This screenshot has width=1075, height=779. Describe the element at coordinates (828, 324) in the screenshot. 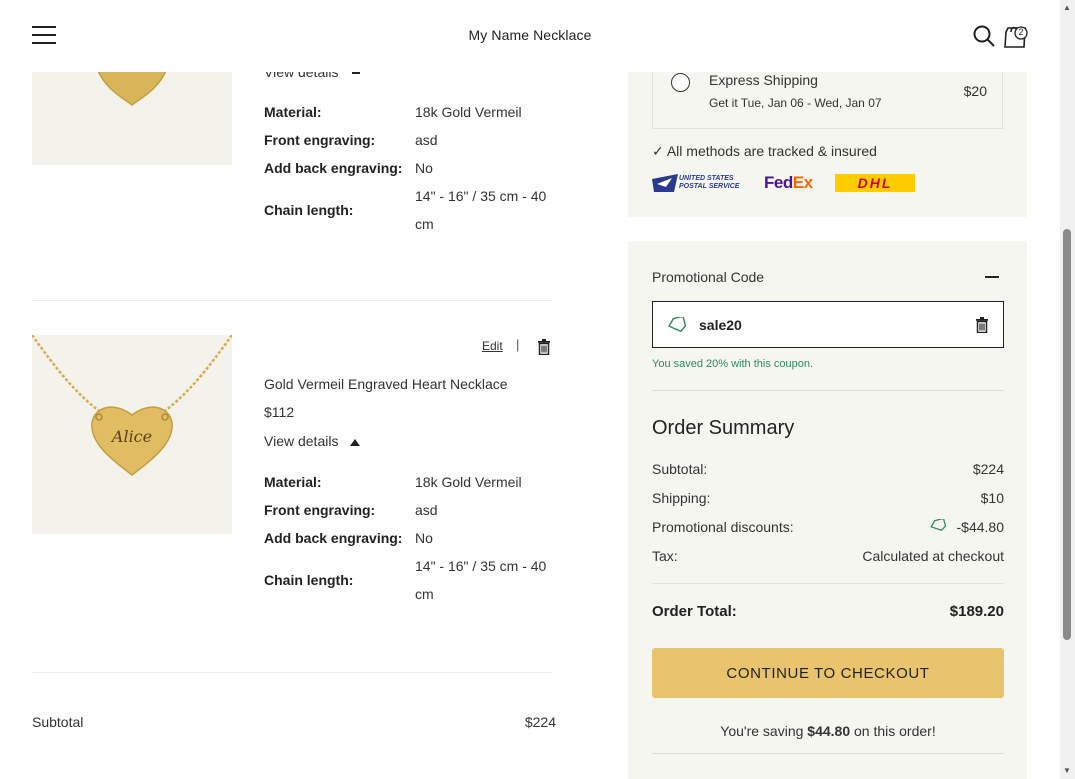

I see `promo-code-field: sale20` at that location.